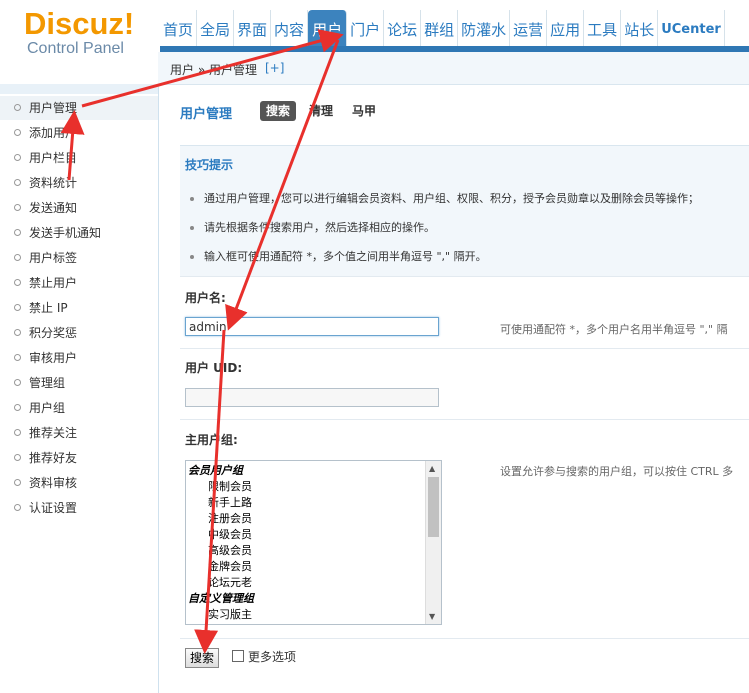 The width and height of the screenshot is (749, 693). Describe the element at coordinates (79, 208) in the screenshot. I see `sidebar-item-send-notice: 发送通知` at that location.